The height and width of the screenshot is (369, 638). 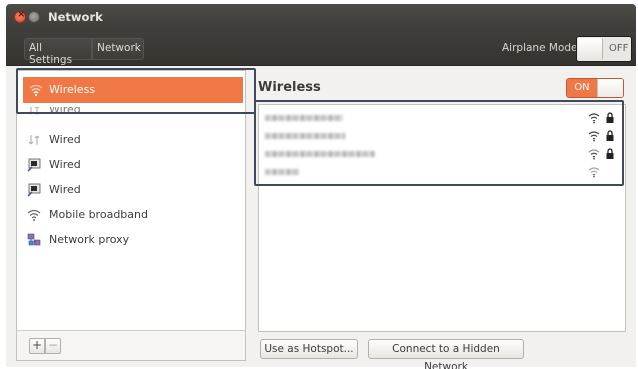 I want to click on toolbar: All Settings Network Airplane Mode OFF, so click(x=321, y=49).